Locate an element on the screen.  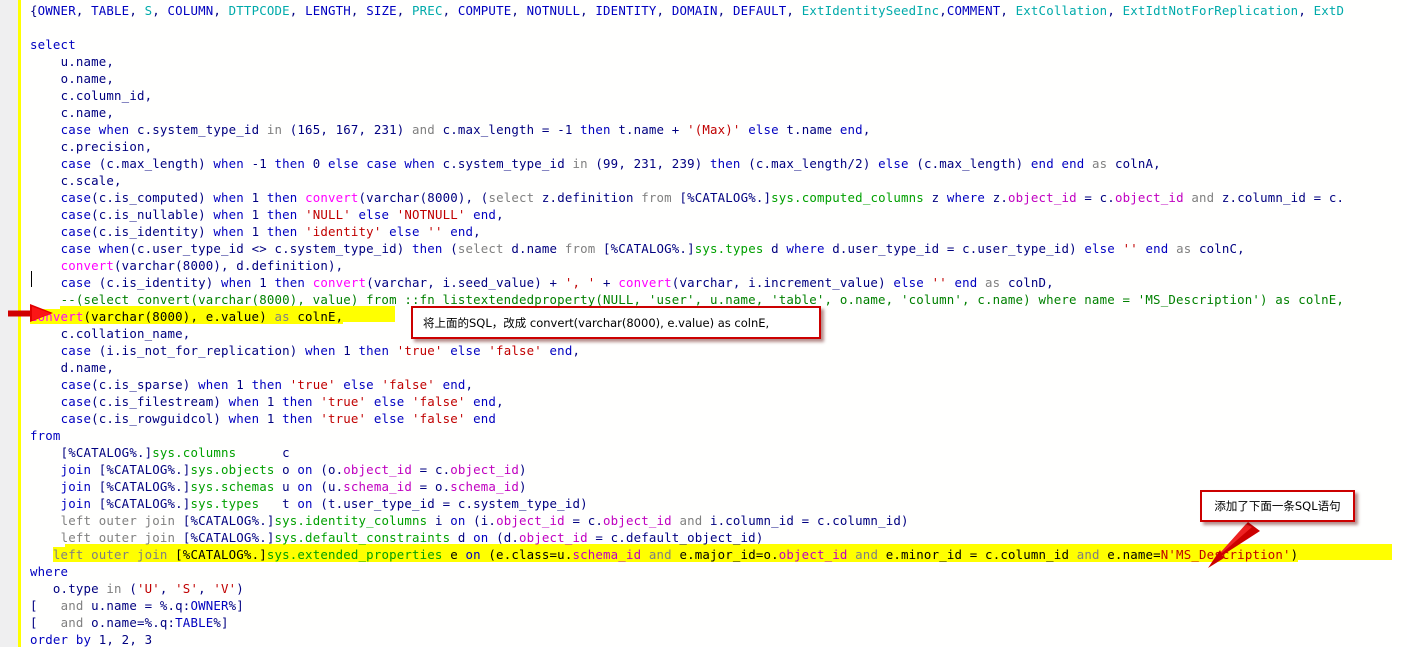
code-line: o.type in ('U', 'S', 'V') is located at coordinates (148, 588).